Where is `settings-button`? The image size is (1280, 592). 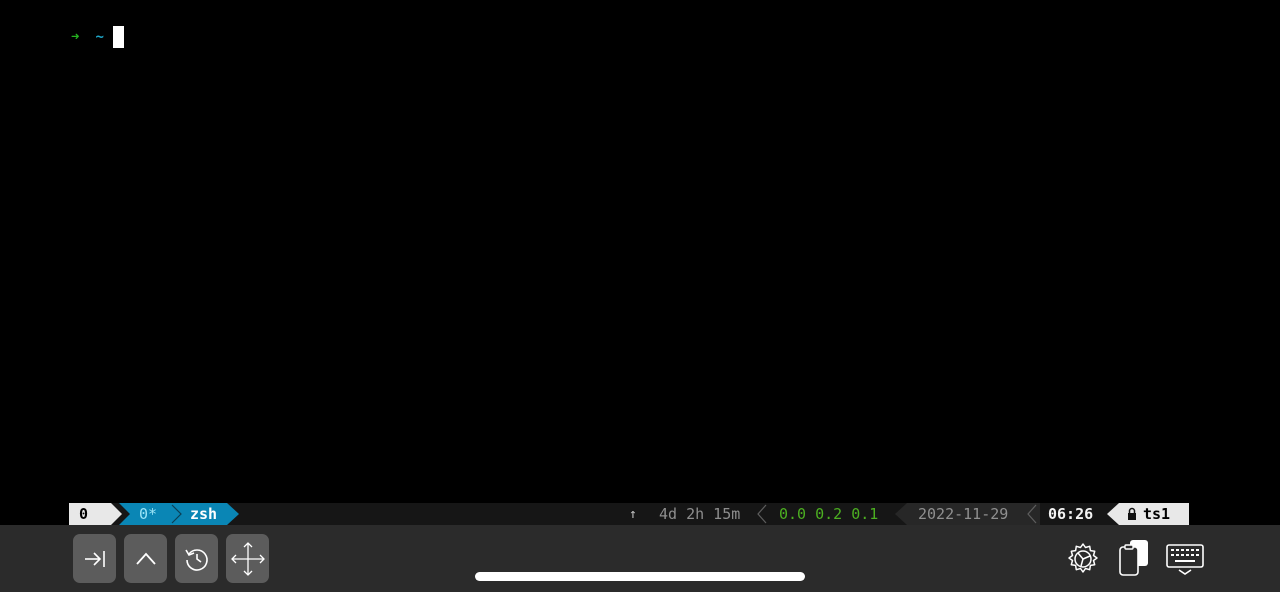 settings-button is located at coordinates (1083, 559).